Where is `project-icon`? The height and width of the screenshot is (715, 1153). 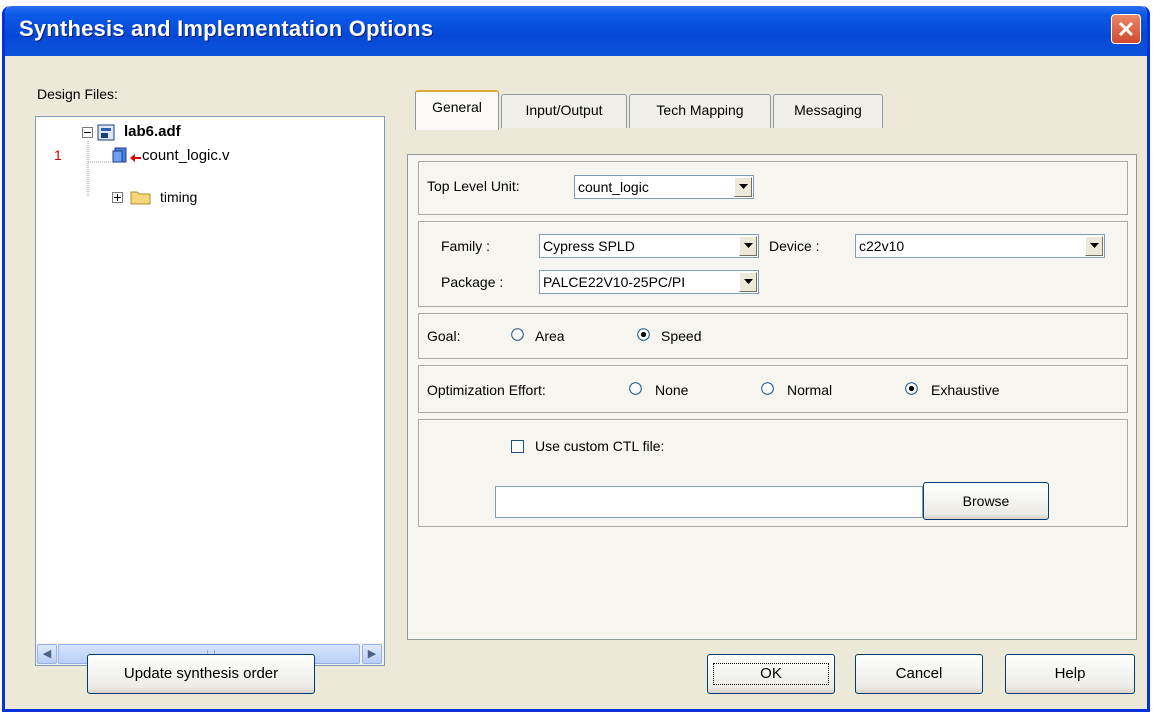 project-icon is located at coordinates (106, 132).